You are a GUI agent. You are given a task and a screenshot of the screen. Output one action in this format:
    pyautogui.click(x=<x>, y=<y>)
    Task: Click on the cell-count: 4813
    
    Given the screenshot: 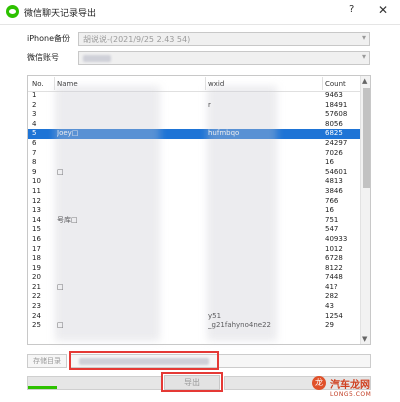 What is the action you would take?
    pyautogui.click(x=334, y=181)
    